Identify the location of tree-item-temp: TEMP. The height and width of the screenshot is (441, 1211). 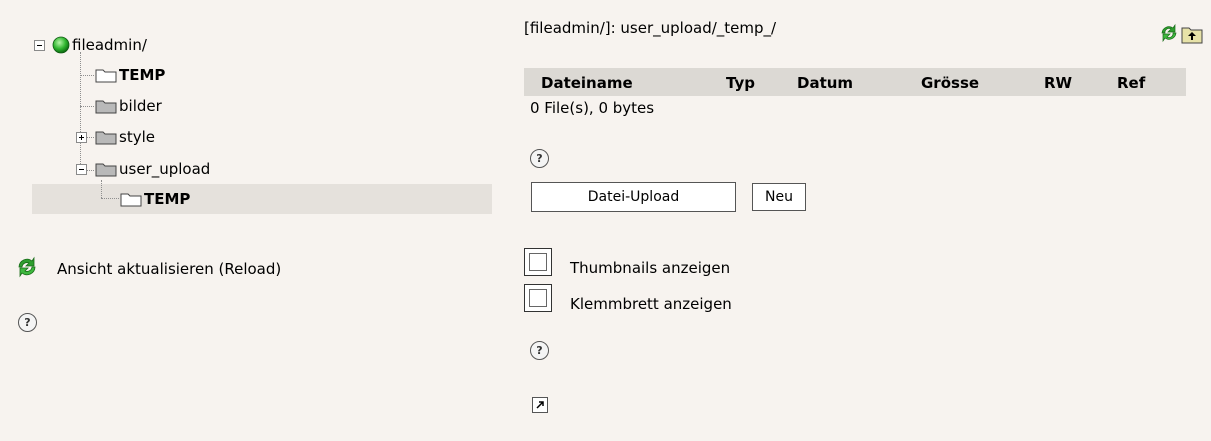
(130, 75).